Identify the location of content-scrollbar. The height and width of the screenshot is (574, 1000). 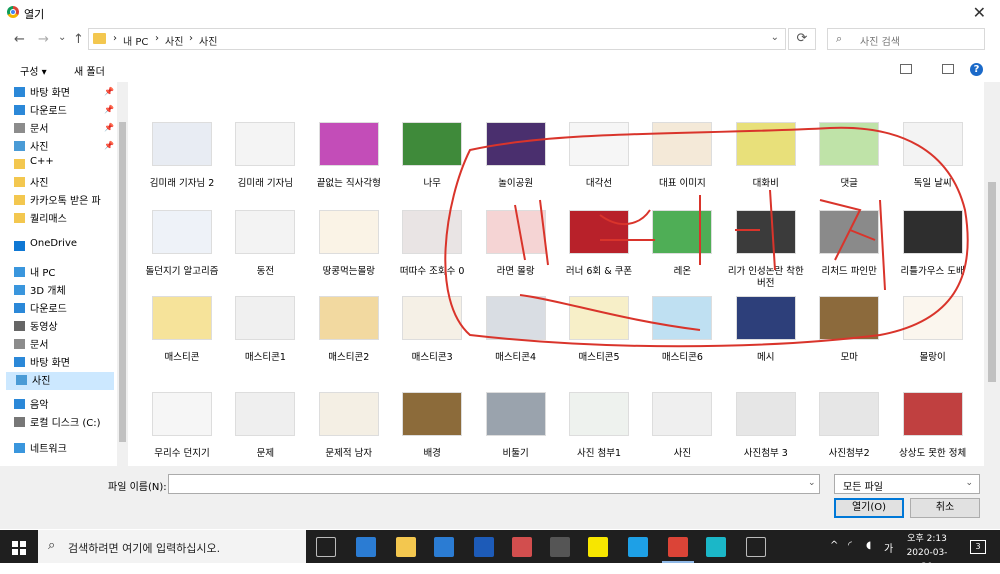
(992, 274).